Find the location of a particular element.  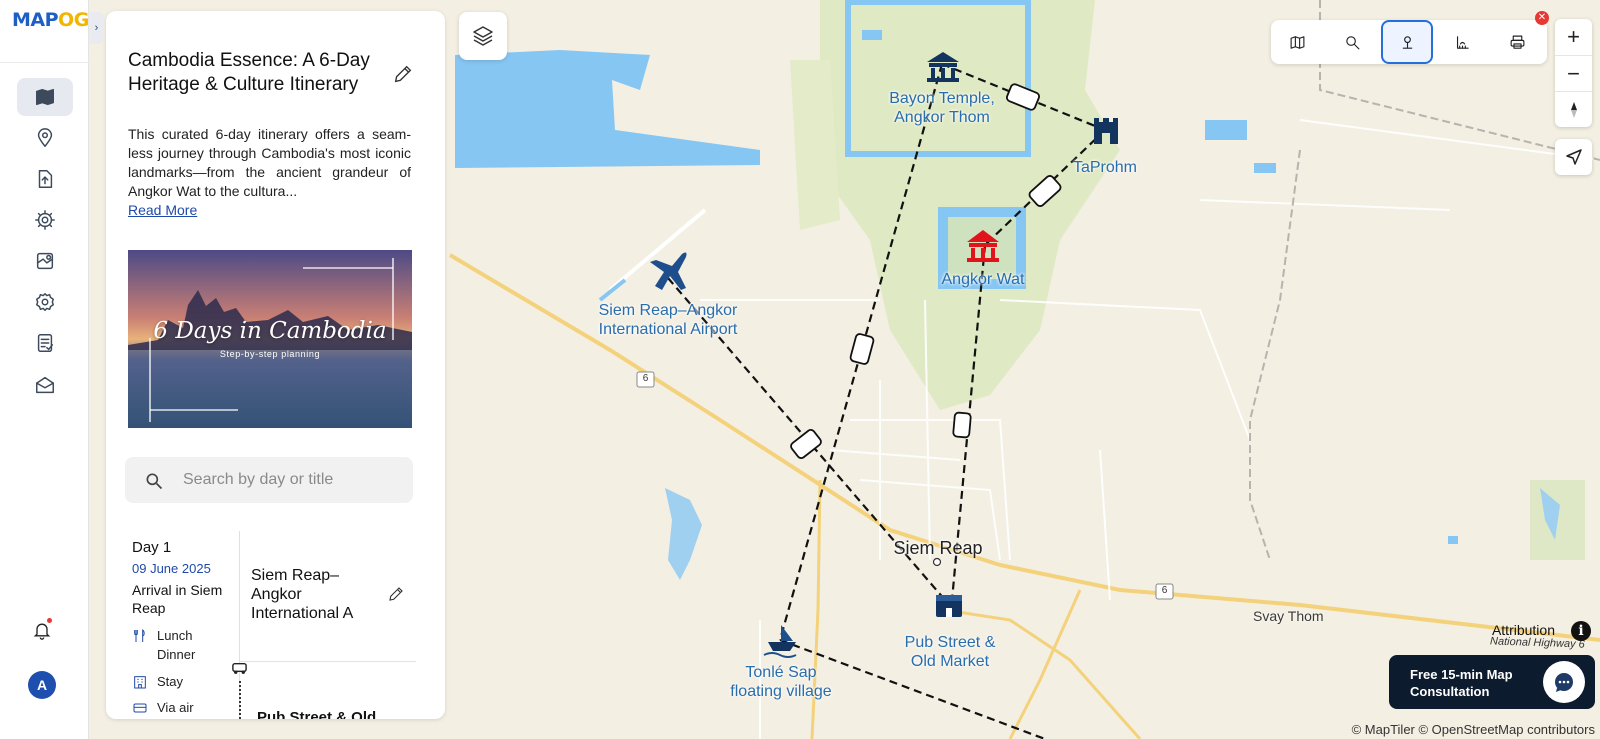

measure-icon is located at coordinates (1462, 42).